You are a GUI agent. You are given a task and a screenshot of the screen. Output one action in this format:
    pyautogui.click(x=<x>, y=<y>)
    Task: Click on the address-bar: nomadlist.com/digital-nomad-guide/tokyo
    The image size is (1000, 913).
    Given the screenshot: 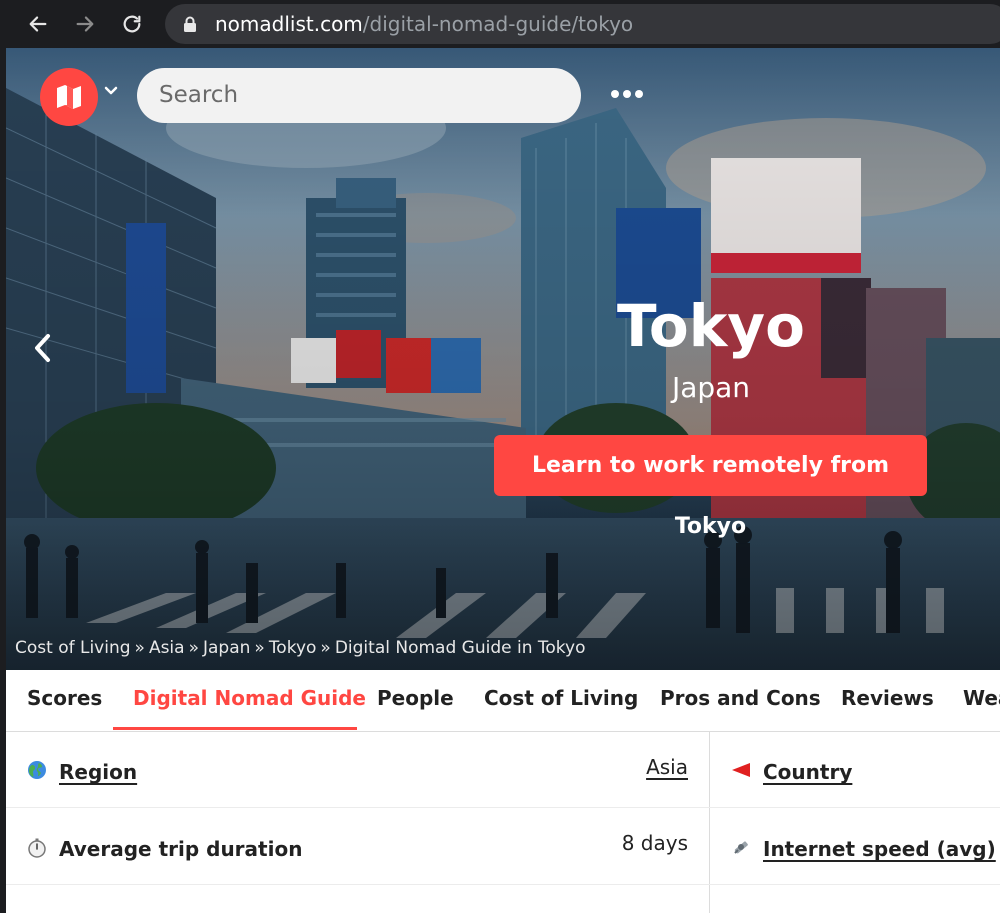 What is the action you would take?
    pyautogui.click(x=582, y=24)
    